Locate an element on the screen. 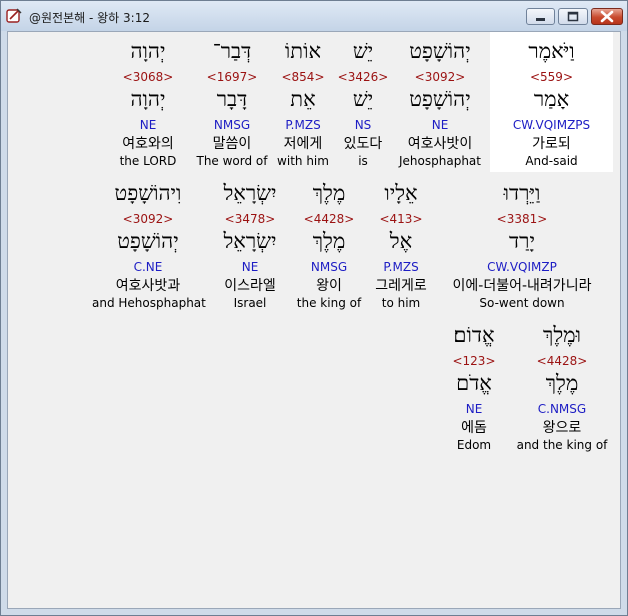 The image size is (628, 616). hebrew-lemma: יְהוָה is located at coordinates (148, 99).